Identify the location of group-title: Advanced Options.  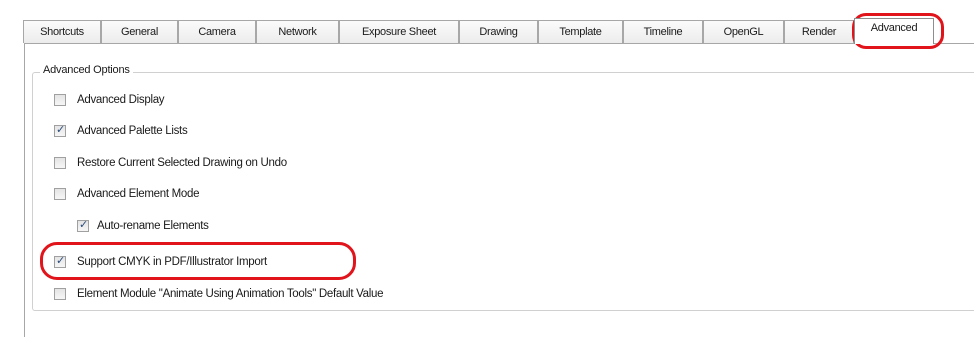
(86, 70).